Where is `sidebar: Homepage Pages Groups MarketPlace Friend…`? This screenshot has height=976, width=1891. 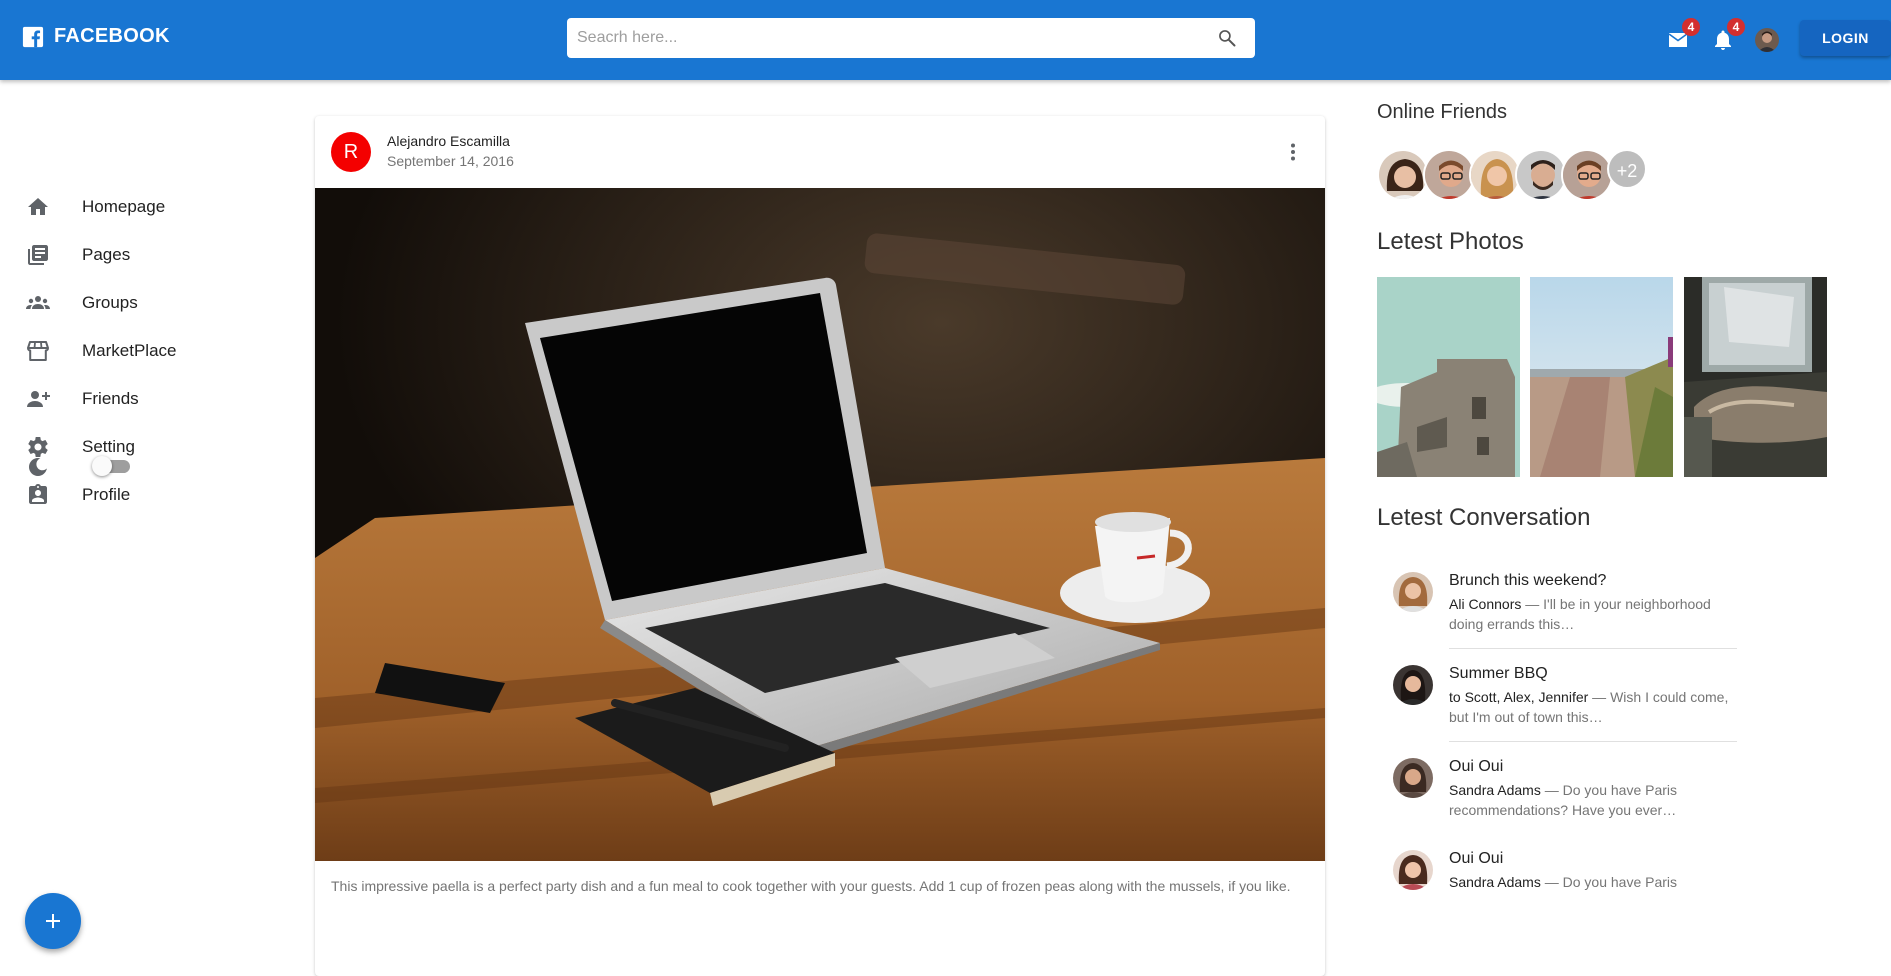 sidebar: Homepage Pages Groups MarketPlace Friend… is located at coordinates (150, 519).